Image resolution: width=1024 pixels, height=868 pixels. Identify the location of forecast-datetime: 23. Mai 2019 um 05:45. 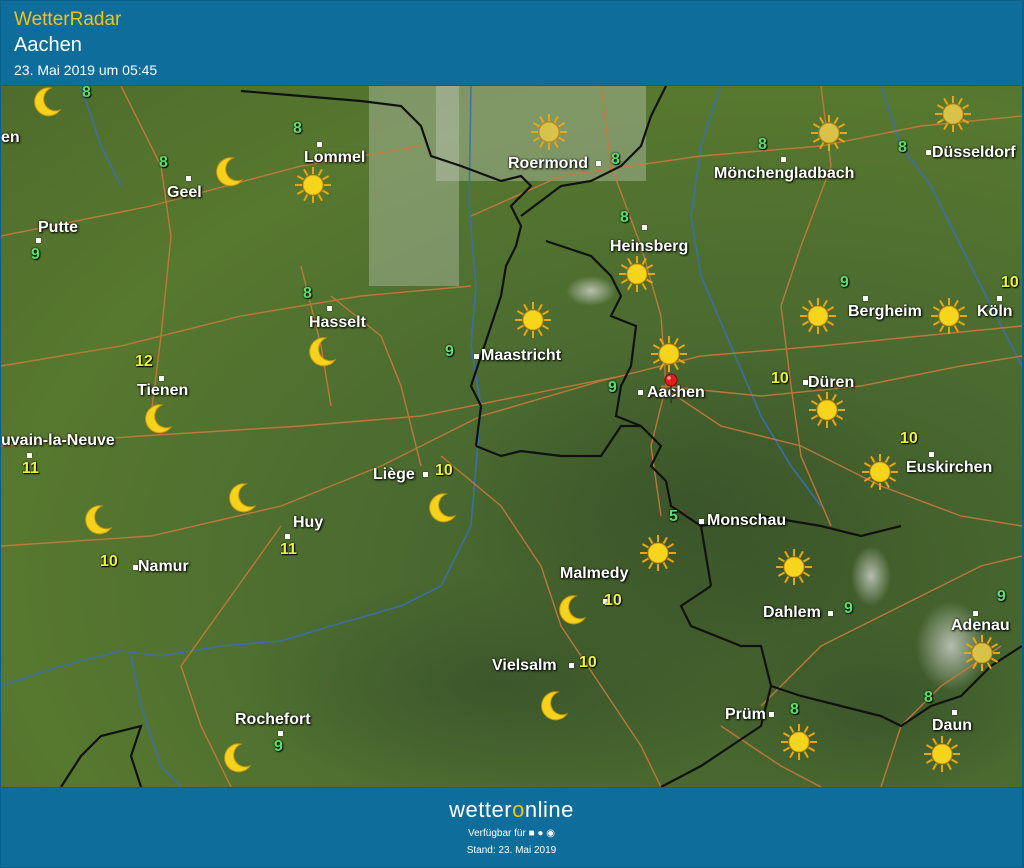
(86, 70).